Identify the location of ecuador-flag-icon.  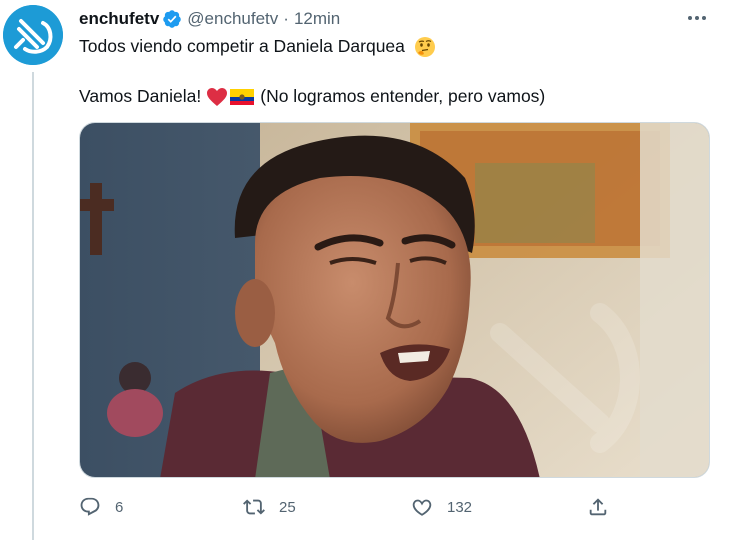
(242, 96).